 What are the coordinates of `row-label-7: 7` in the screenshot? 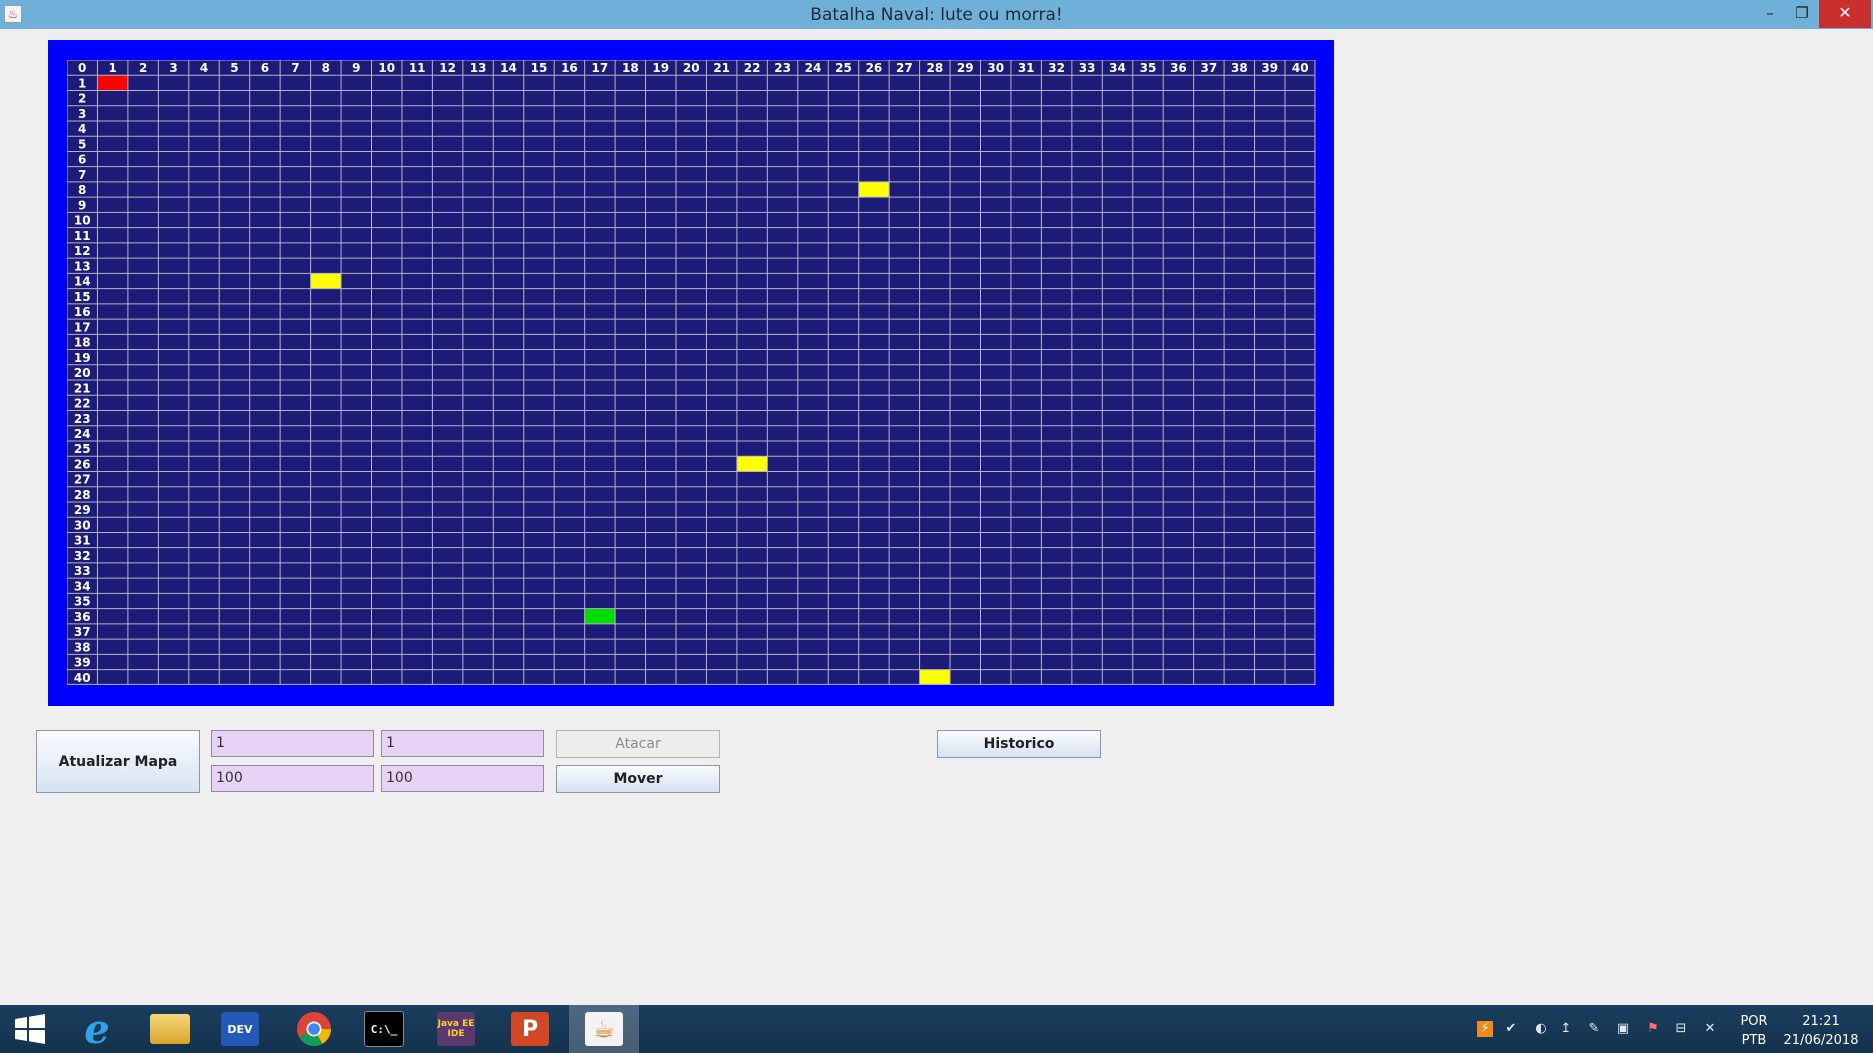 It's located at (82, 175).